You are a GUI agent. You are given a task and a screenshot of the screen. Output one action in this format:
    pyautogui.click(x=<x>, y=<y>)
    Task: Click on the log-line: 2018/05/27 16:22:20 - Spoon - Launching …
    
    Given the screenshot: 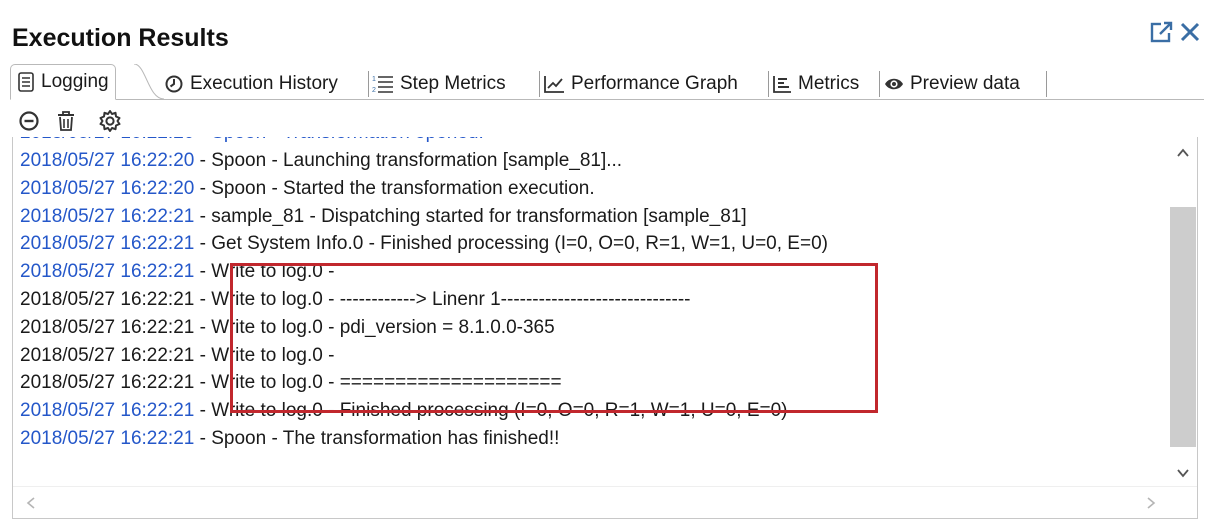 What is the action you would take?
    pyautogui.click(x=592, y=161)
    